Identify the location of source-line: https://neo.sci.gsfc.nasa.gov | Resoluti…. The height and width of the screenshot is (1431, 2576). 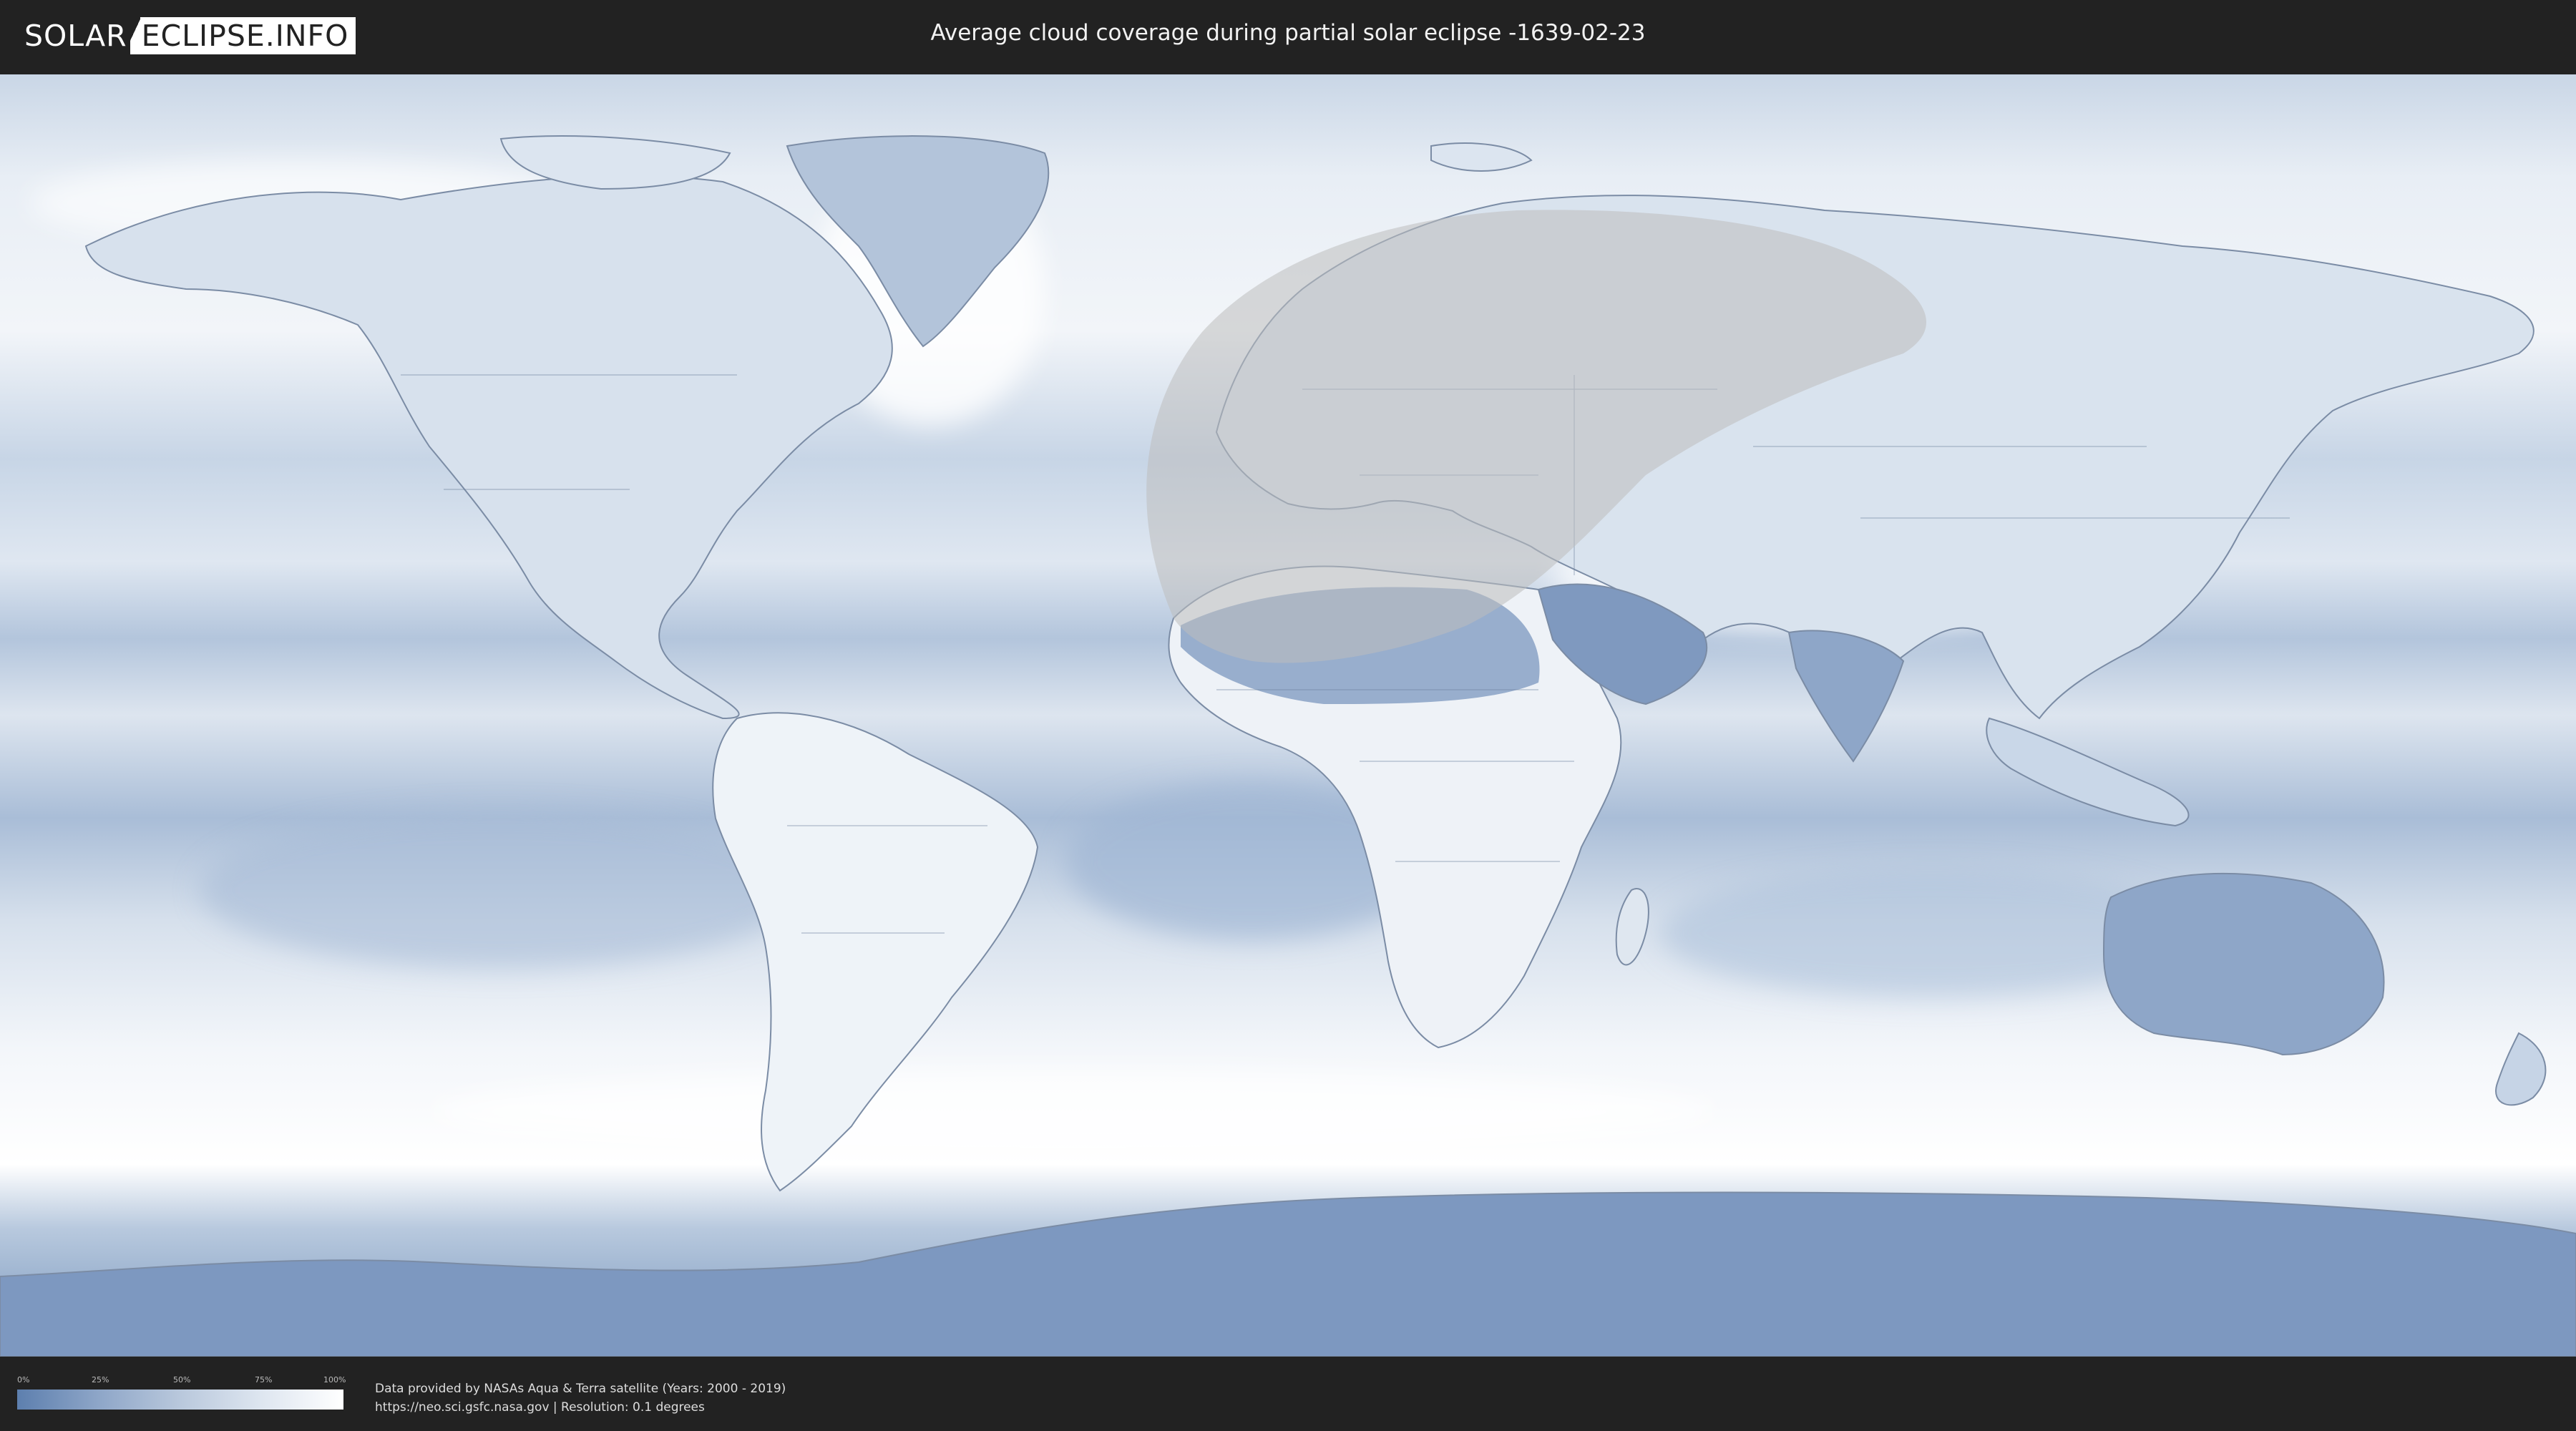
(580, 1407).